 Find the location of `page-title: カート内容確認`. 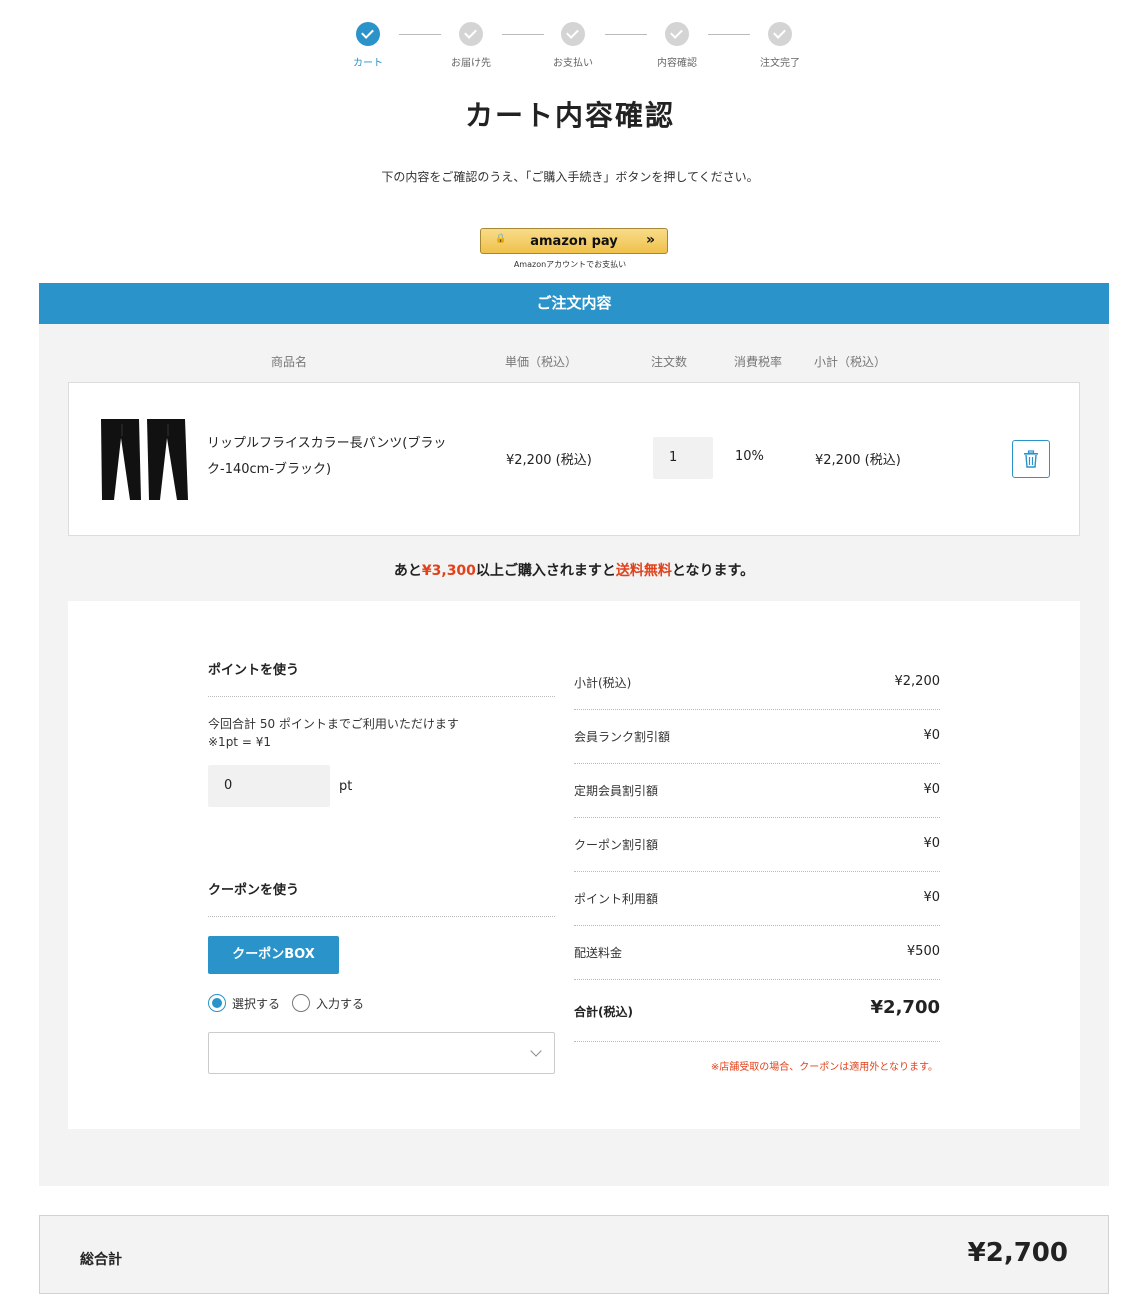

page-title: カート内容確認 is located at coordinates (569, 115).